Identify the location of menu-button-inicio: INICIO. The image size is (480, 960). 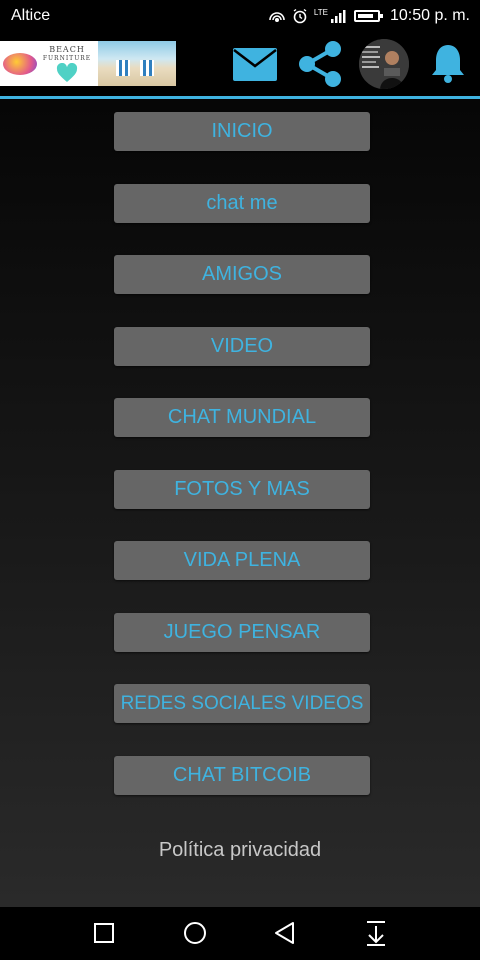
(242, 131).